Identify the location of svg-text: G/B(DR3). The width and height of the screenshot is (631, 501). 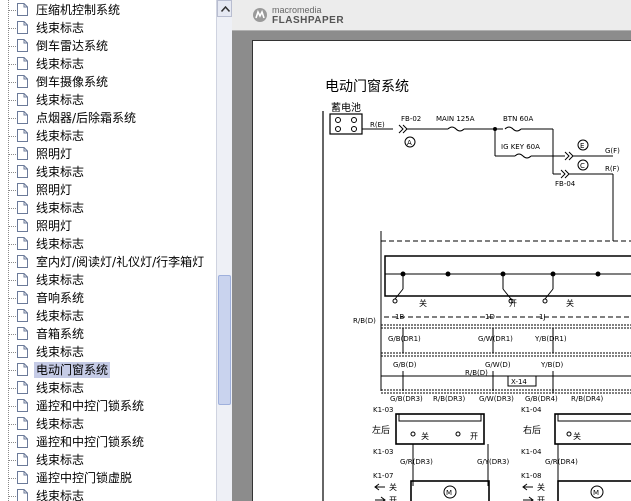
(406, 399).